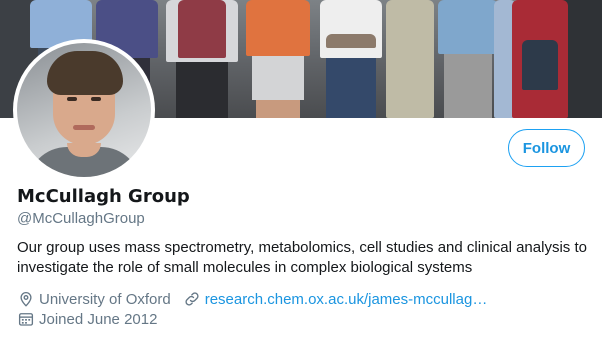  What do you see at coordinates (26, 319) in the screenshot?
I see `calendar-icon` at bounding box center [26, 319].